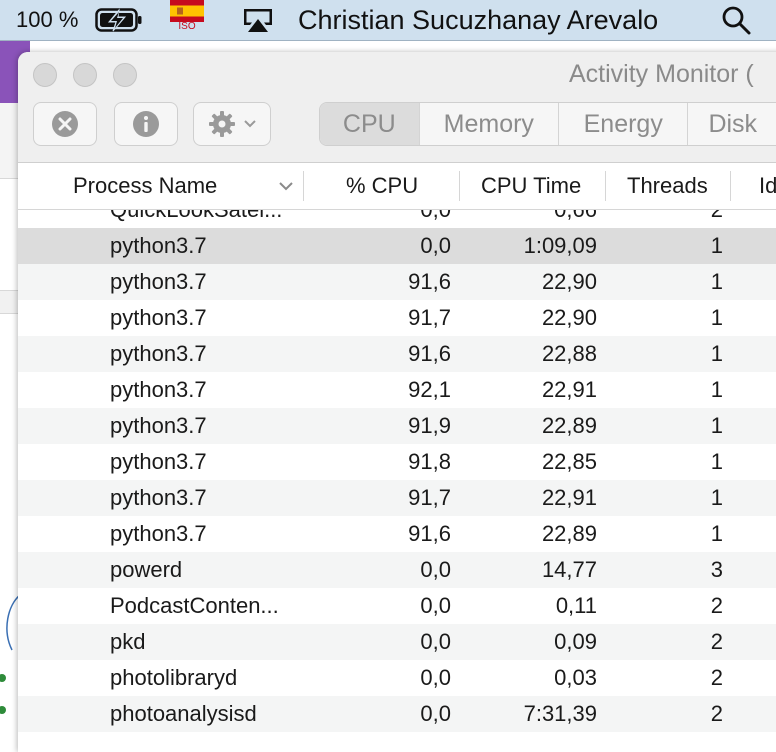 The height and width of the screenshot is (752, 776). Describe the element at coordinates (569, 353) in the screenshot. I see `cpu-time-cell: 22,88` at that location.